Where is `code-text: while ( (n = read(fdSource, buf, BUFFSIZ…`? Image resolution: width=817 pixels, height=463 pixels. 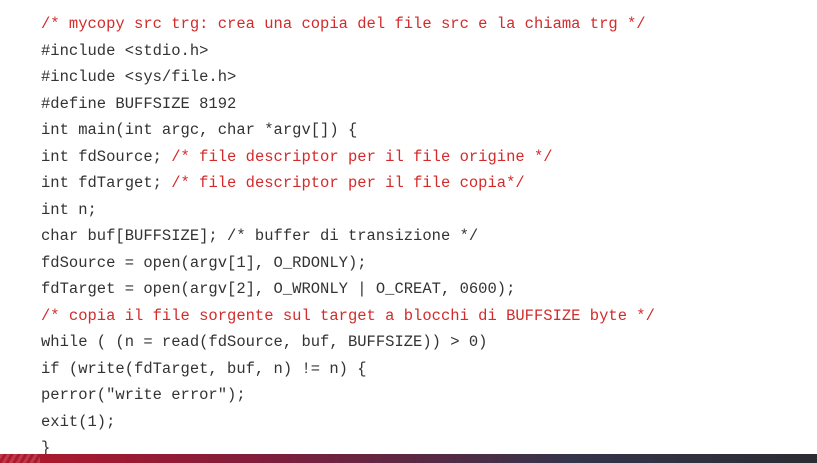
code-text: while ( (n = read(fdSource, buf, BUFFSIZ… is located at coordinates (264, 342).